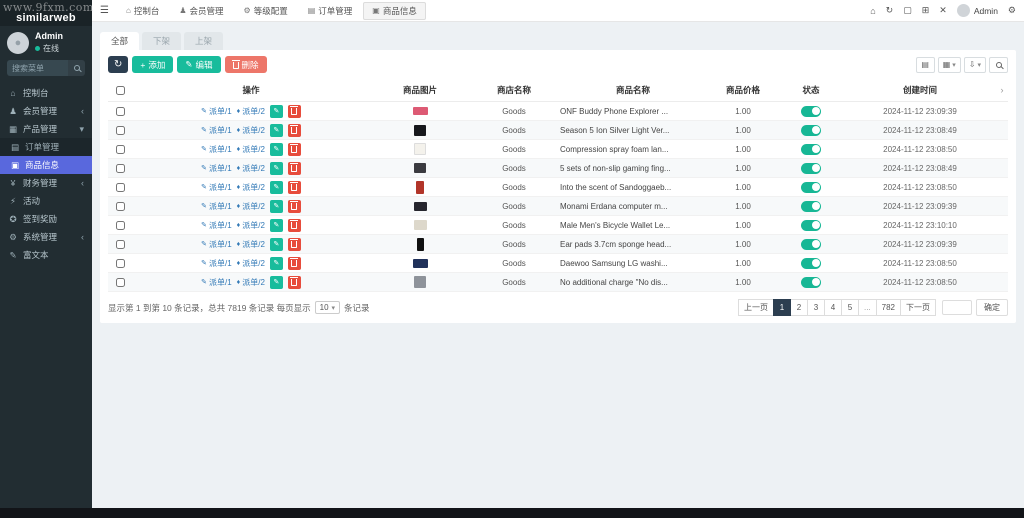  Describe the element at coordinates (46, 237) in the screenshot. I see `sidebar-menu-item: ⚙ 系统管理 ‹` at that location.